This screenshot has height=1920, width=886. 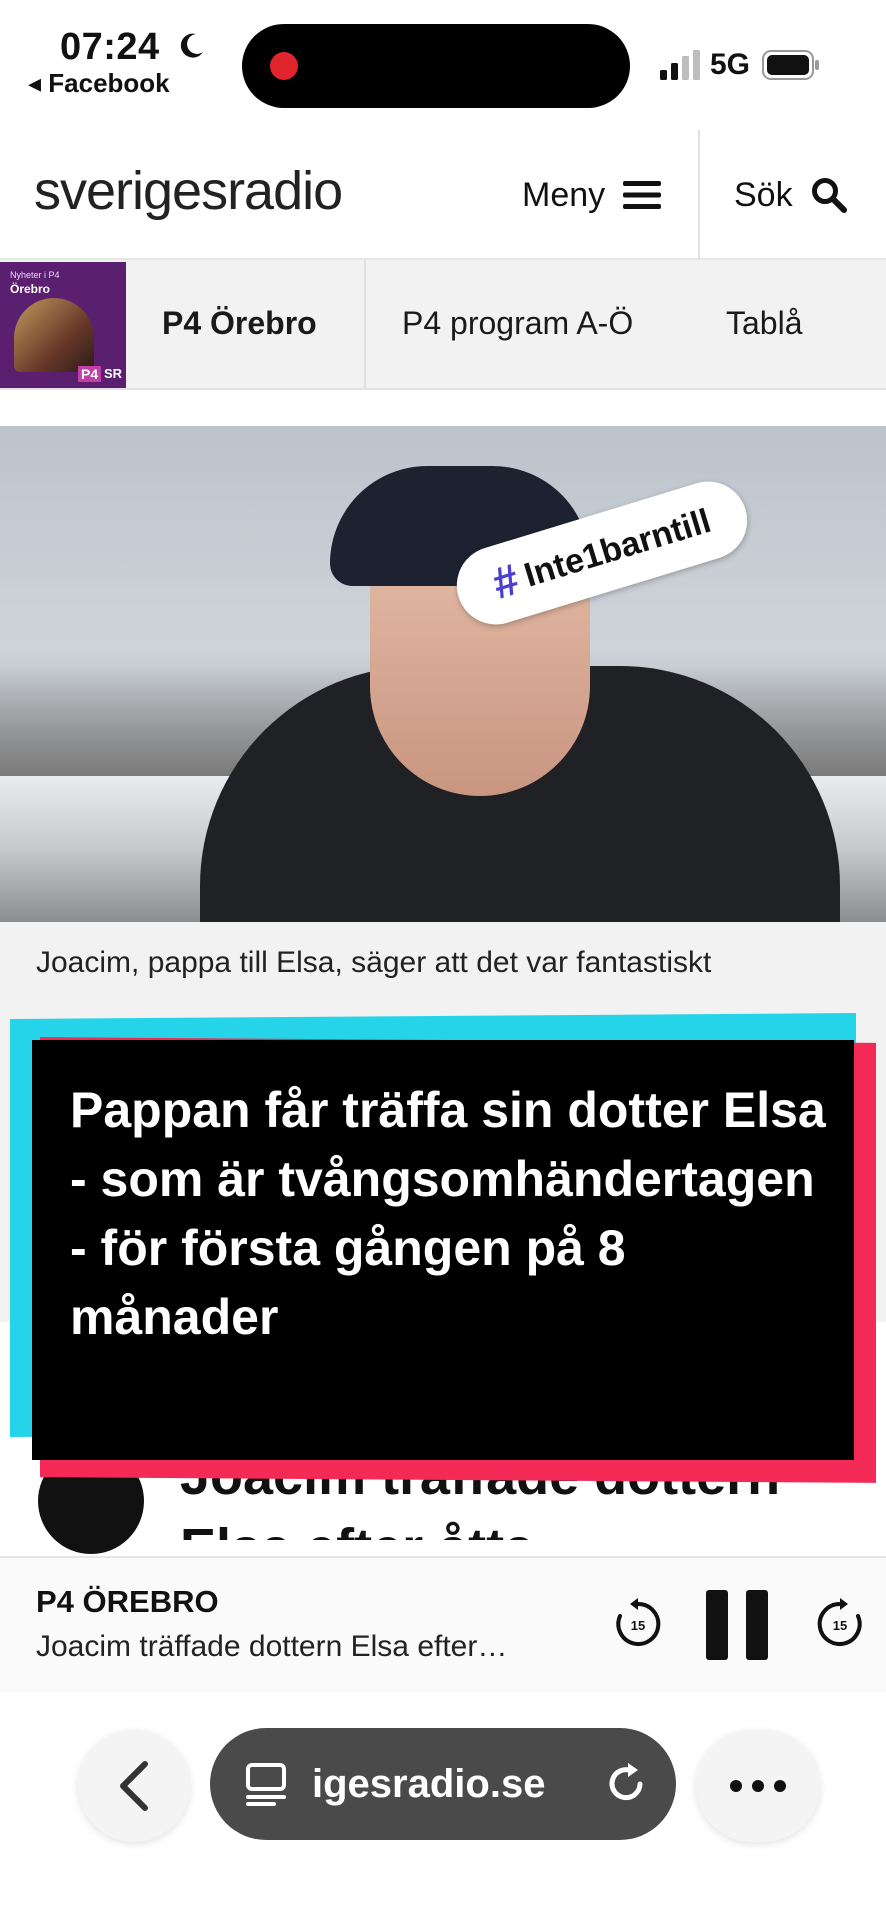 I want to click on more-options-button, so click(x=758, y=1786).